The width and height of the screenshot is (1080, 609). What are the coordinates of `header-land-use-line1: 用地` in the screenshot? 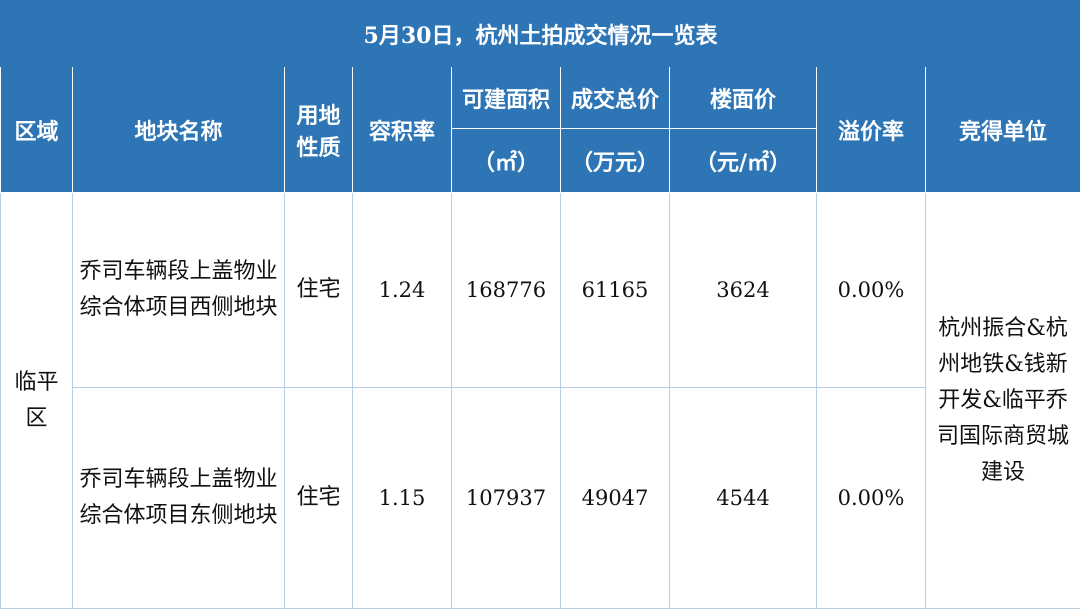 It's located at (318, 115).